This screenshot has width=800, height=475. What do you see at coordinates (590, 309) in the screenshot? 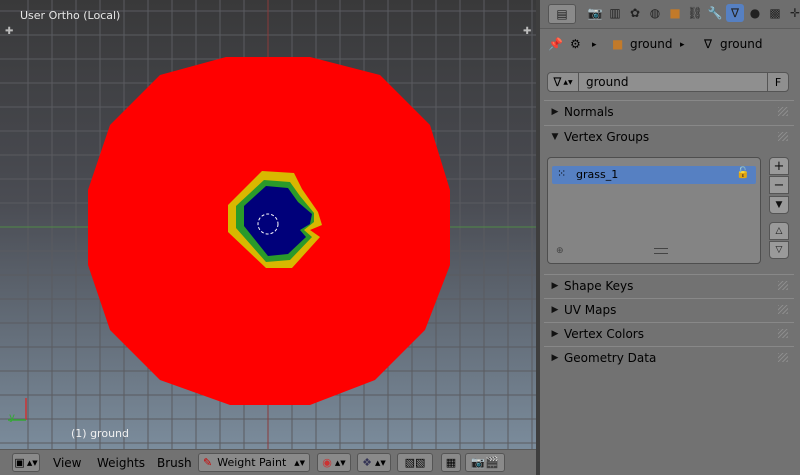
I see `panel-uv-maps-label: UV Maps` at bounding box center [590, 309].